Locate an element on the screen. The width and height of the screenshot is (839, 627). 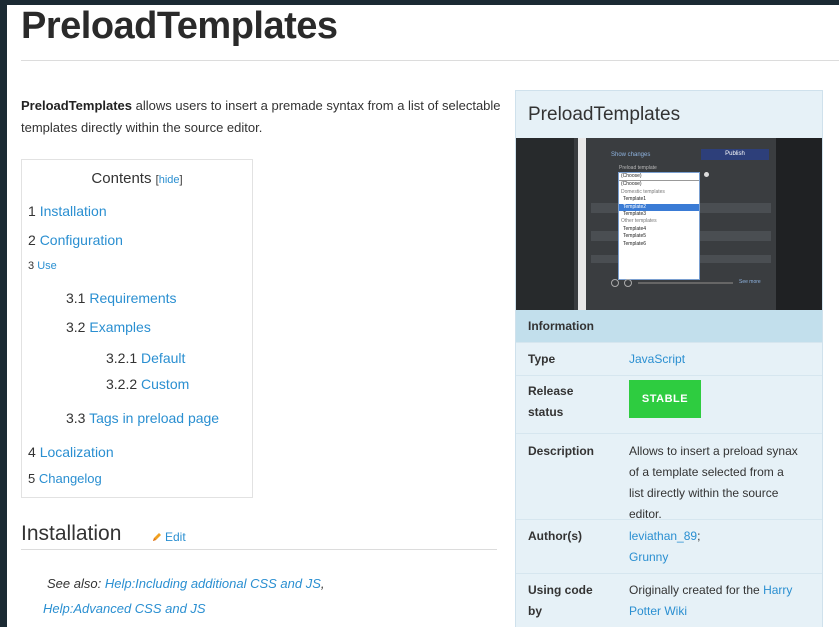
toc-hide-toggle: [hide] is located at coordinates (169, 180).